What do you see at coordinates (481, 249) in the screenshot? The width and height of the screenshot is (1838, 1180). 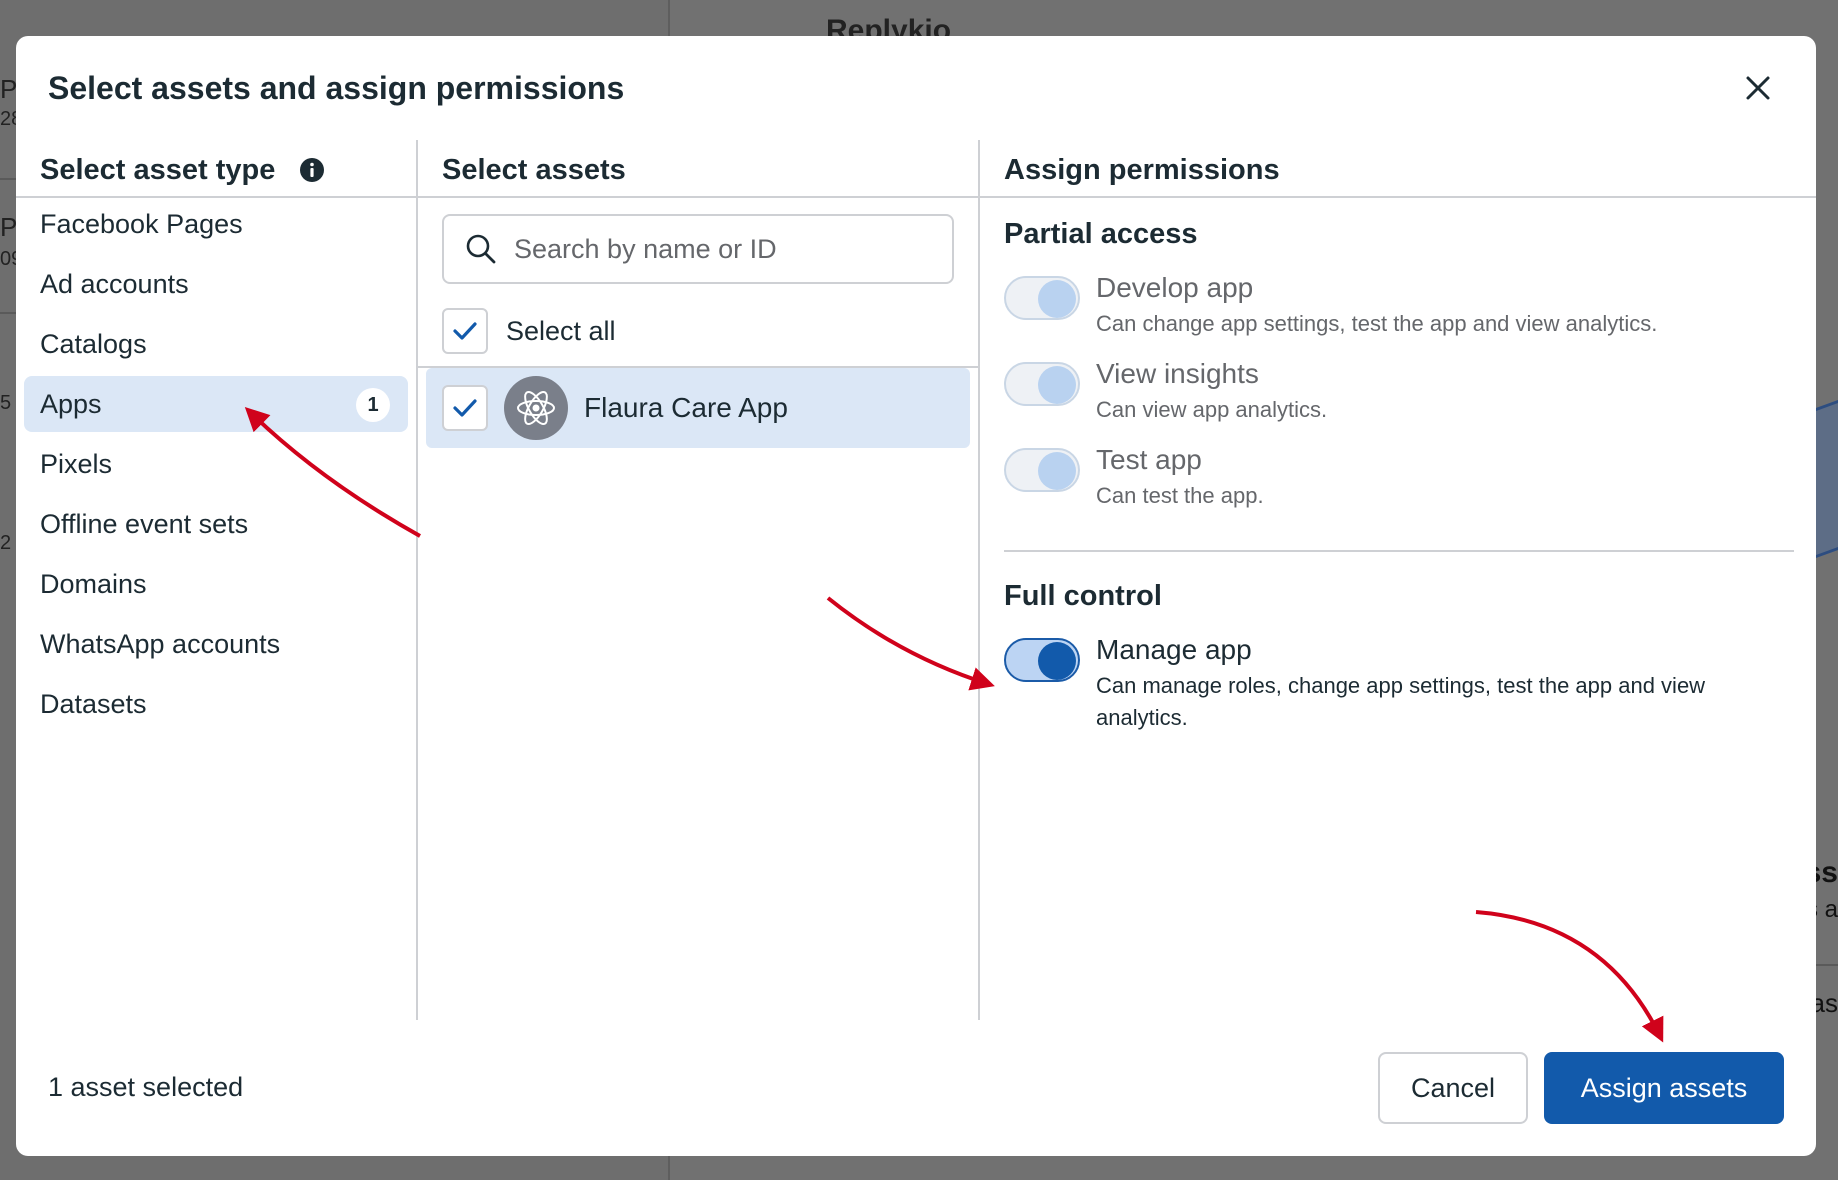 I see `search-icon` at bounding box center [481, 249].